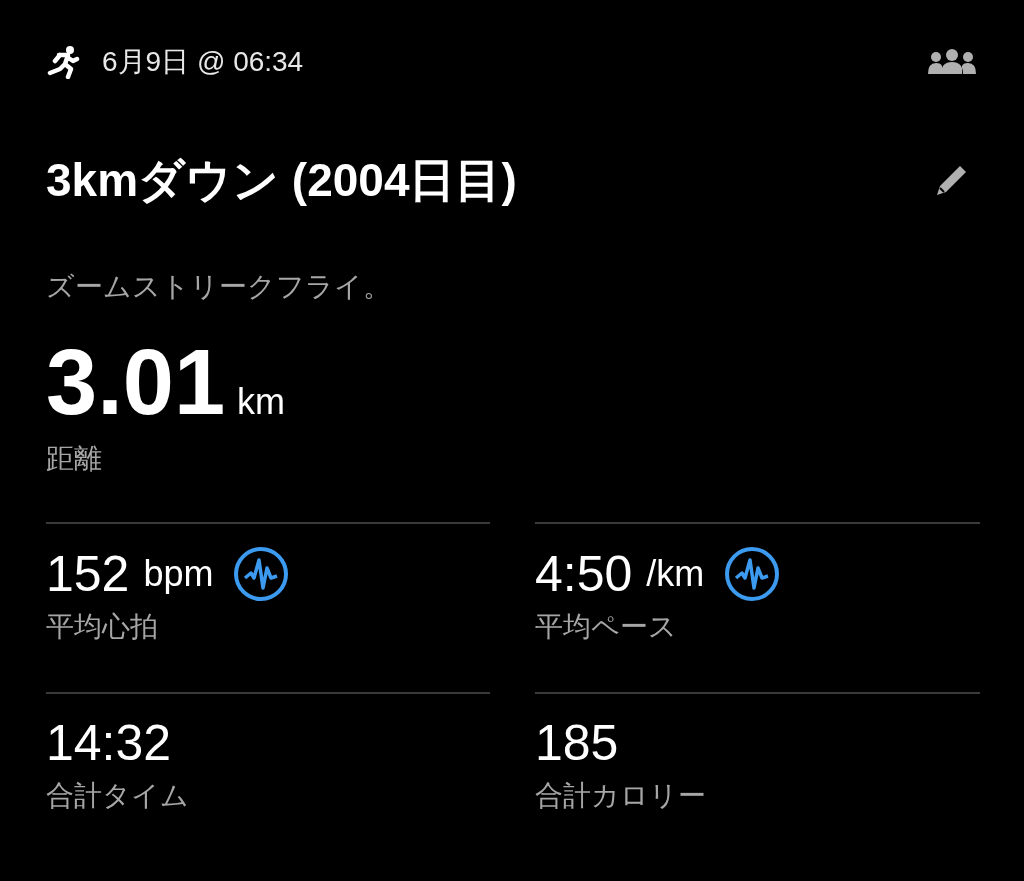 This screenshot has width=1024, height=881. I want to click on group-icon, so click(952, 62).